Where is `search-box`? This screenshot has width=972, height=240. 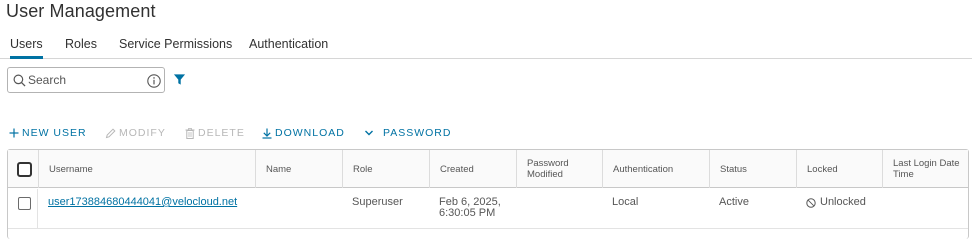 search-box is located at coordinates (86, 80).